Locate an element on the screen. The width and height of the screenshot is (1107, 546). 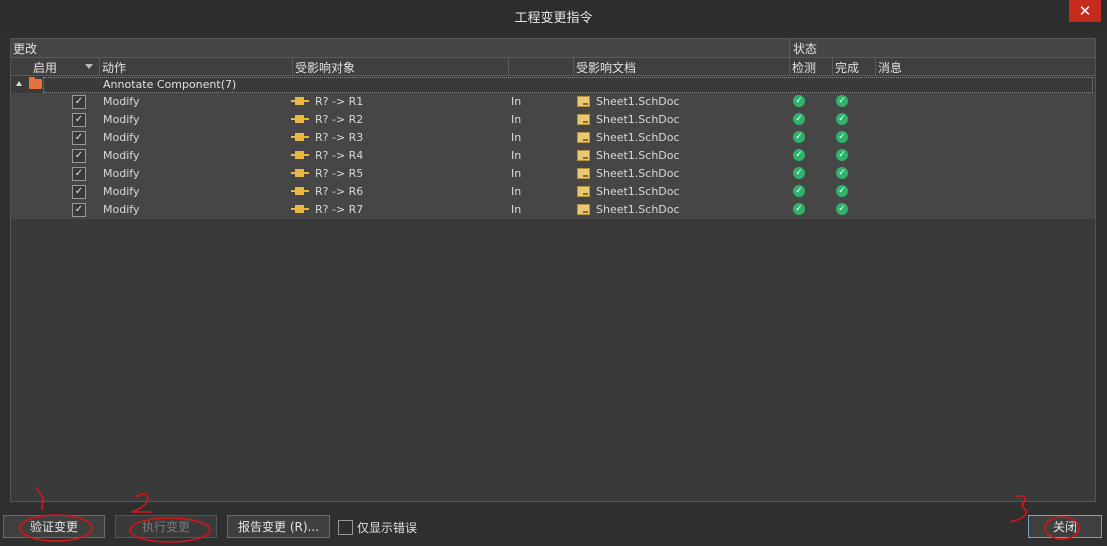
column-header-done: 完成 is located at coordinates (847, 67).